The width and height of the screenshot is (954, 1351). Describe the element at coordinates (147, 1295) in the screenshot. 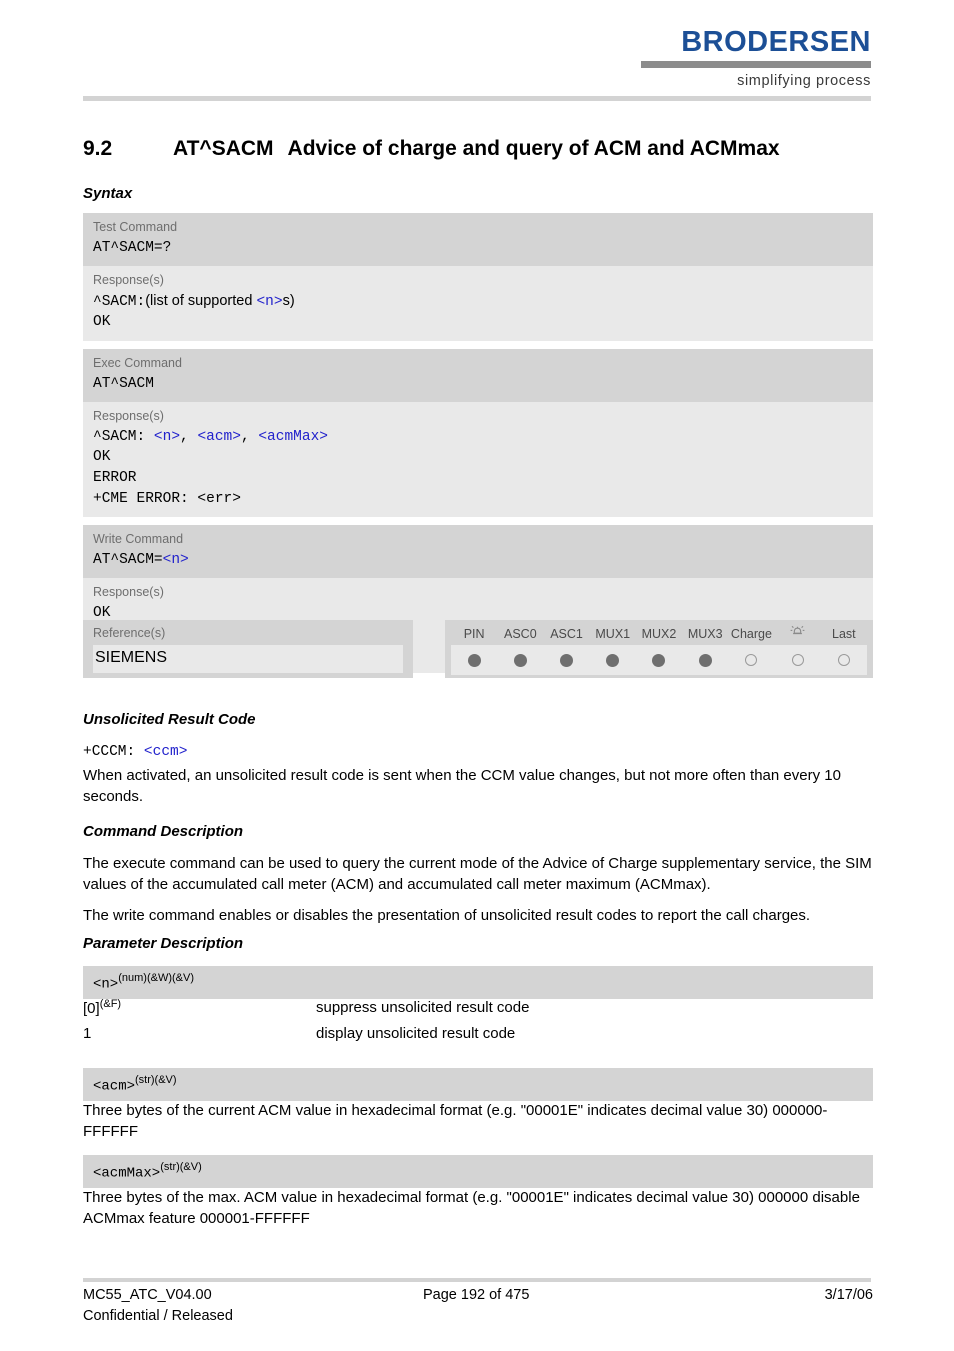

I see `footer-document-name: MC55_ATC_V04.00` at that location.